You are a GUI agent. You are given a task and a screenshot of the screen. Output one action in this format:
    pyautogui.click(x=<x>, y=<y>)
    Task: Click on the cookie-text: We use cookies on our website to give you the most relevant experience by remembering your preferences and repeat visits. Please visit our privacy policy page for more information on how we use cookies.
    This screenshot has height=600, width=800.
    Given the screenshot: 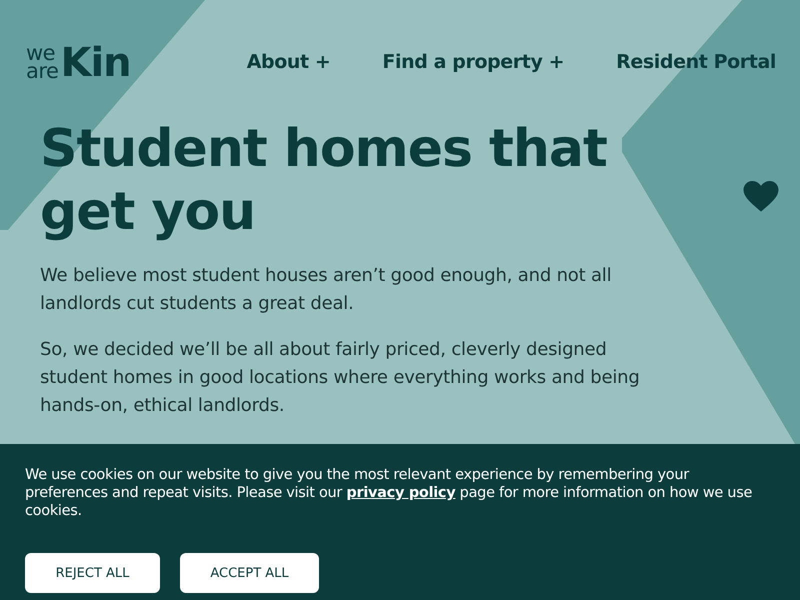 What is the action you would take?
    pyautogui.click(x=389, y=493)
    